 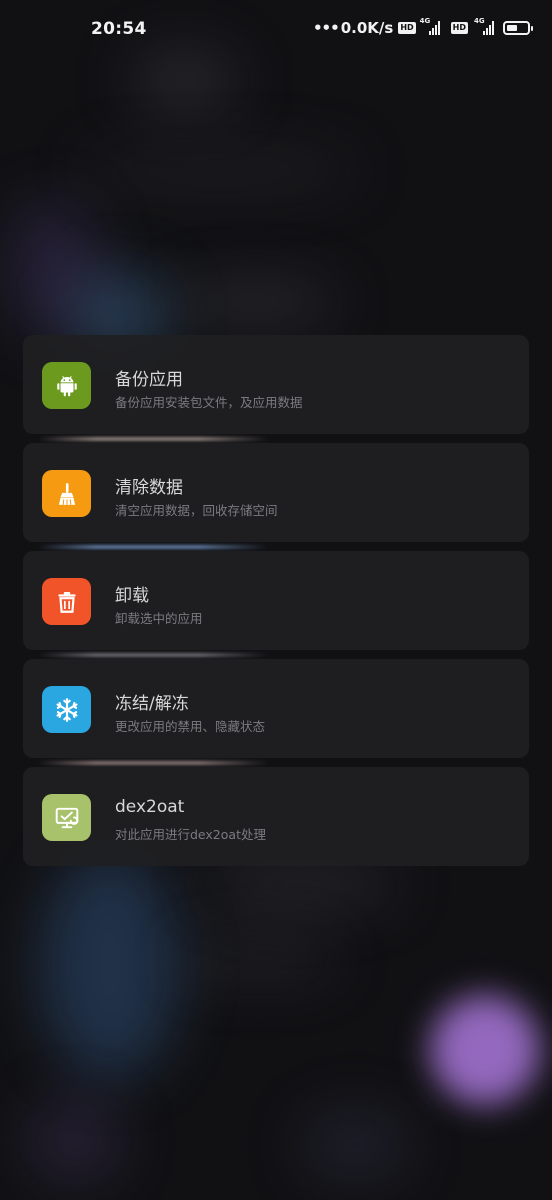 I want to click on android-icon, so click(x=66, y=385).